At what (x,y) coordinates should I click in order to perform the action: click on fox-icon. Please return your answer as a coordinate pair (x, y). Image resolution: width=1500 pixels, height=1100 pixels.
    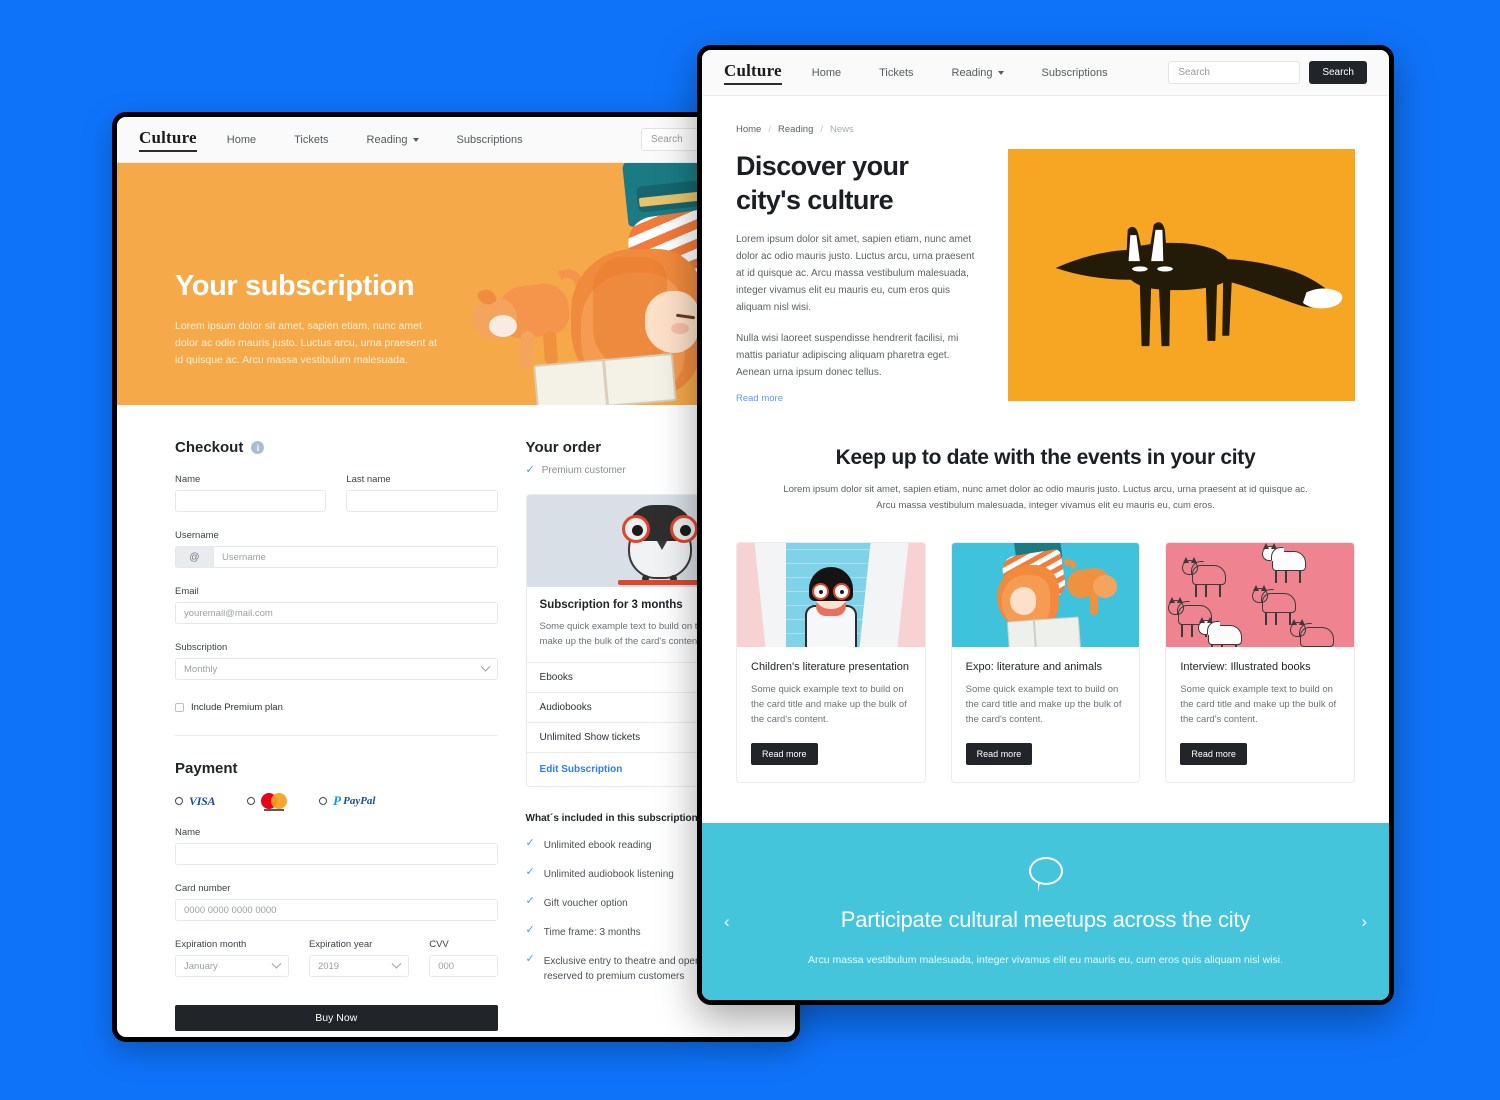
    Looking at the image, I should click on (1199, 284).